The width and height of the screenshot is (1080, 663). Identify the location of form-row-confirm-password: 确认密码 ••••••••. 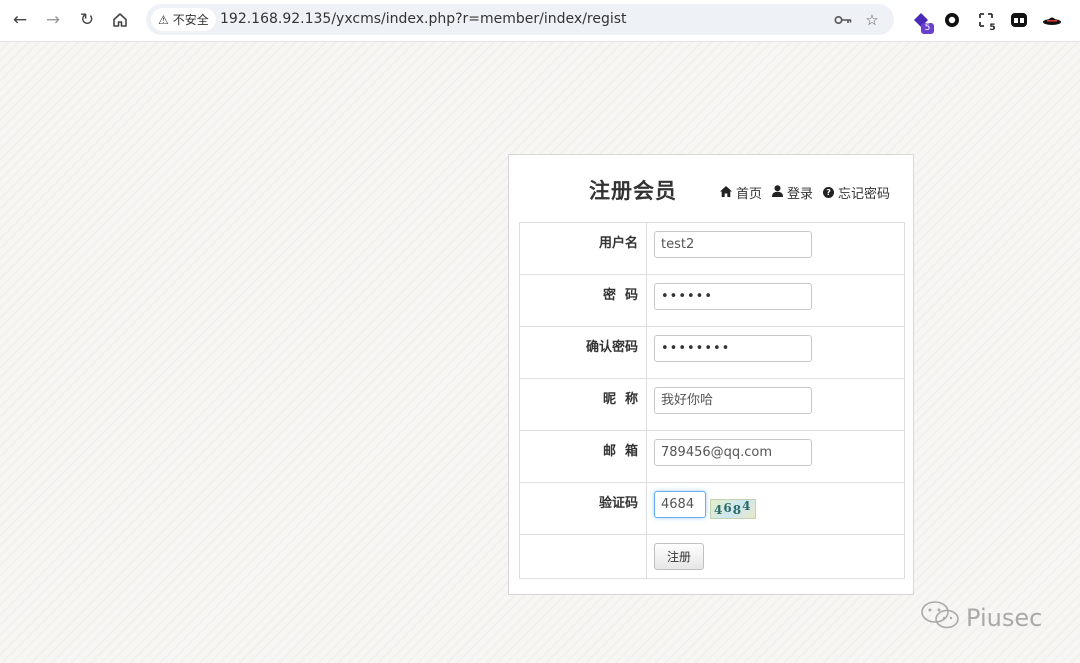
(712, 353).